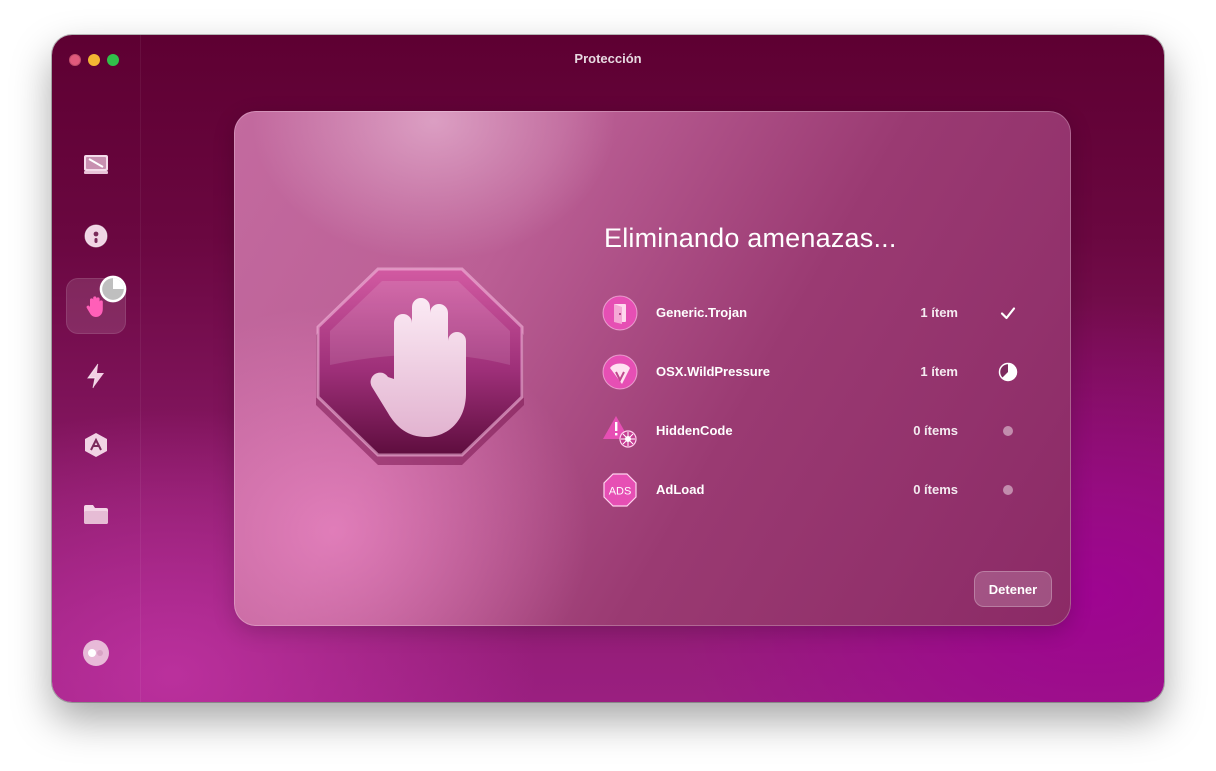 Image resolution: width=1216 pixels, height=771 pixels. I want to click on threat-name: AdLoad, so click(680, 489).